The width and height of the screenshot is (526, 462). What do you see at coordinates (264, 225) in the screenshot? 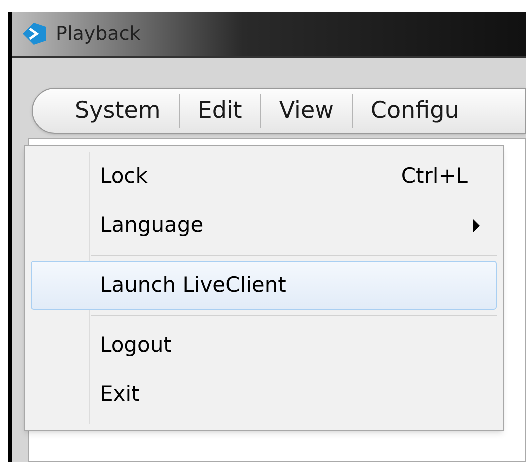
I see `menu-item: Language` at bounding box center [264, 225].